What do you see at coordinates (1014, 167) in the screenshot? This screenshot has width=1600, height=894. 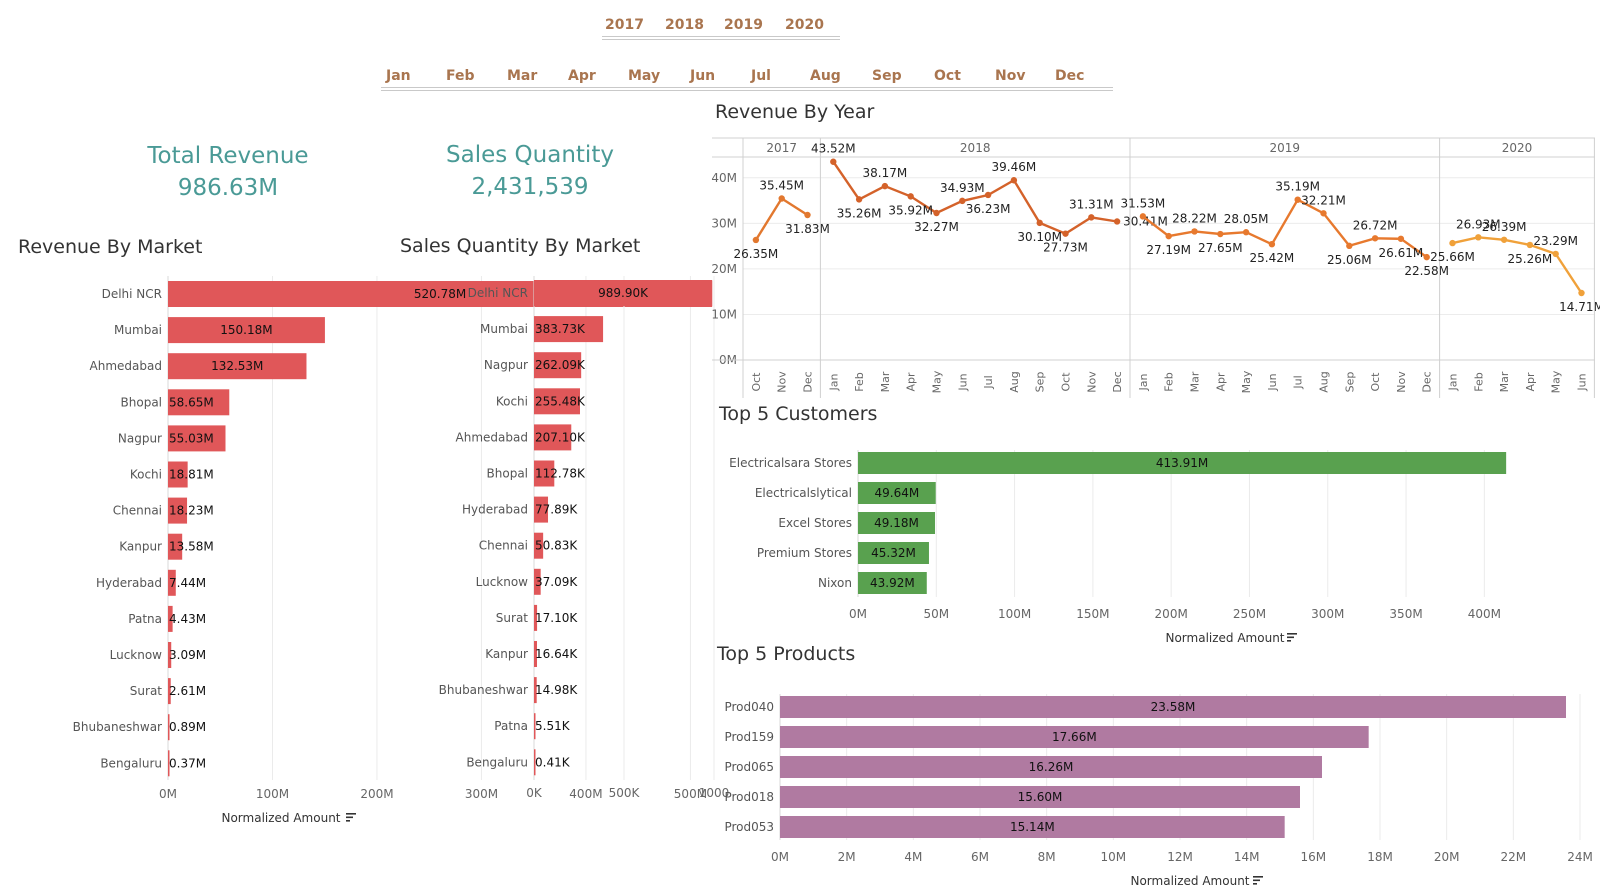 I see `revenue-year-data-label: 39.46M` at bounding box center [1014, 167].